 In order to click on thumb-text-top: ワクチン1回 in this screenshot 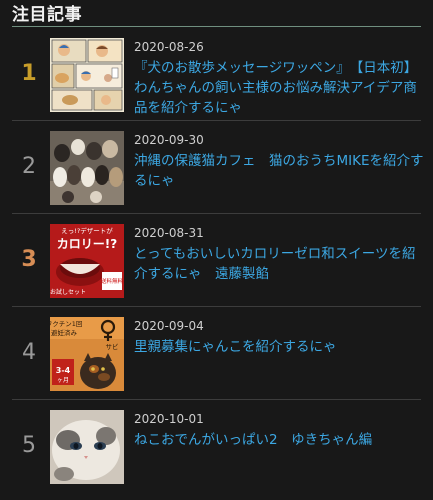, I will do `click(66, 324)`.